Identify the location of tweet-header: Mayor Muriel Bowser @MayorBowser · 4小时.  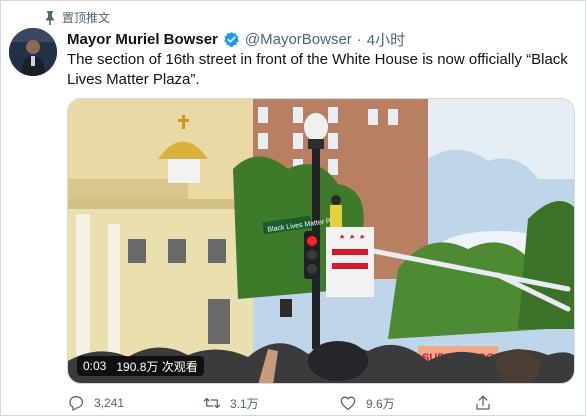
(236, 39).